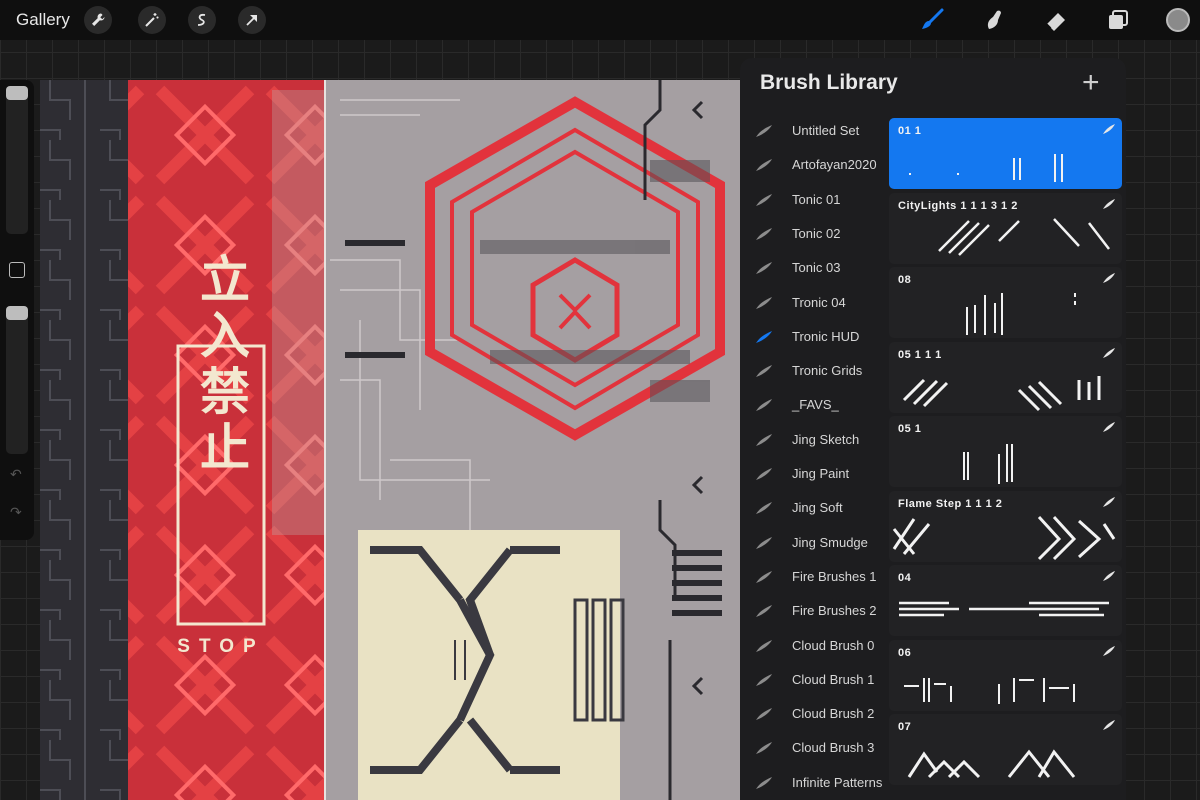  What do you see at coordinates (821, 473) in the screenshot?
I see `brush-set-label: Jing Paint` at bounding box center [821, 473].